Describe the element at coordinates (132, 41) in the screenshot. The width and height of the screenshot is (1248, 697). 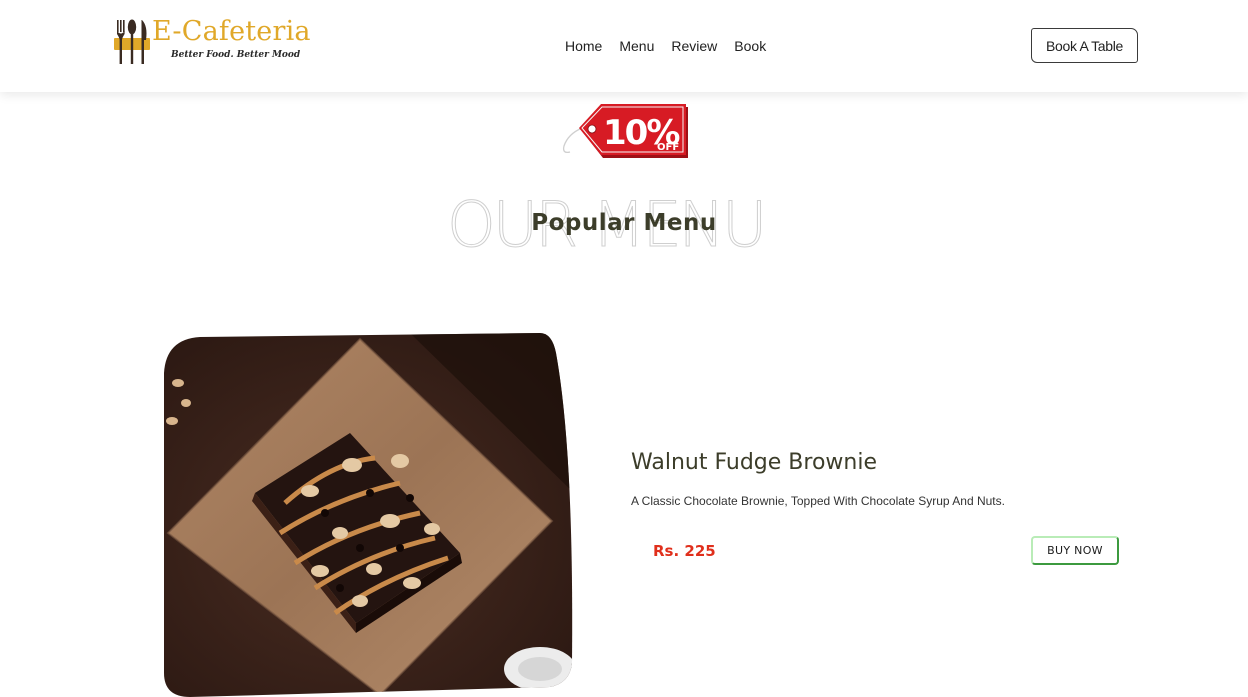
I see `cutlery-icon` at that location.